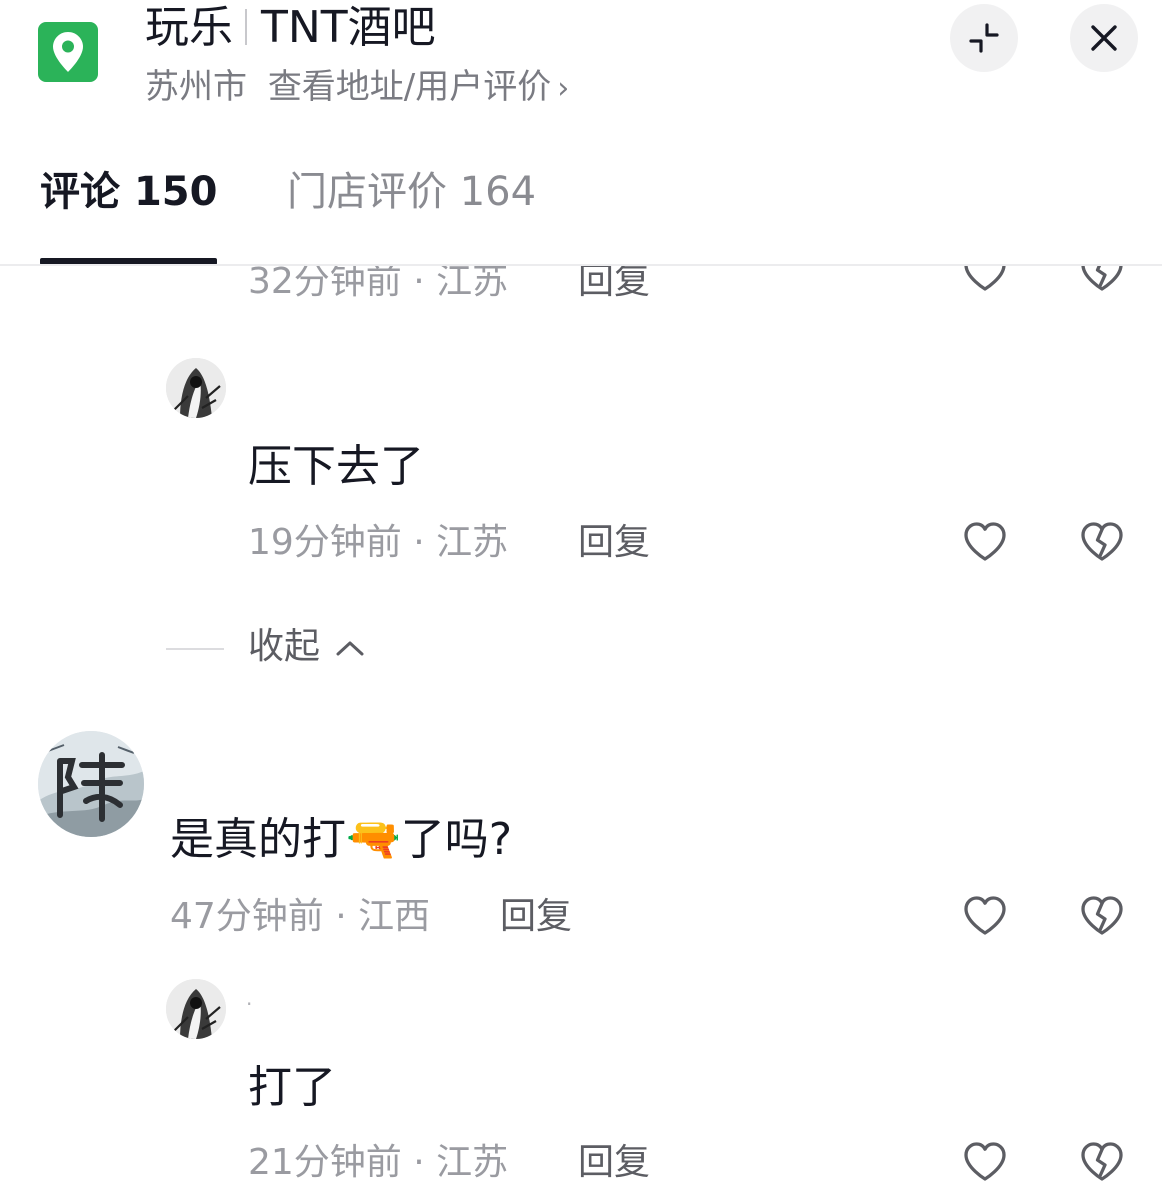 This screenshot has width=1162, height=1200. Describe the element at coordinates (249, 1004) in the screenshot. I see `reply-author-name: ·` at that location.